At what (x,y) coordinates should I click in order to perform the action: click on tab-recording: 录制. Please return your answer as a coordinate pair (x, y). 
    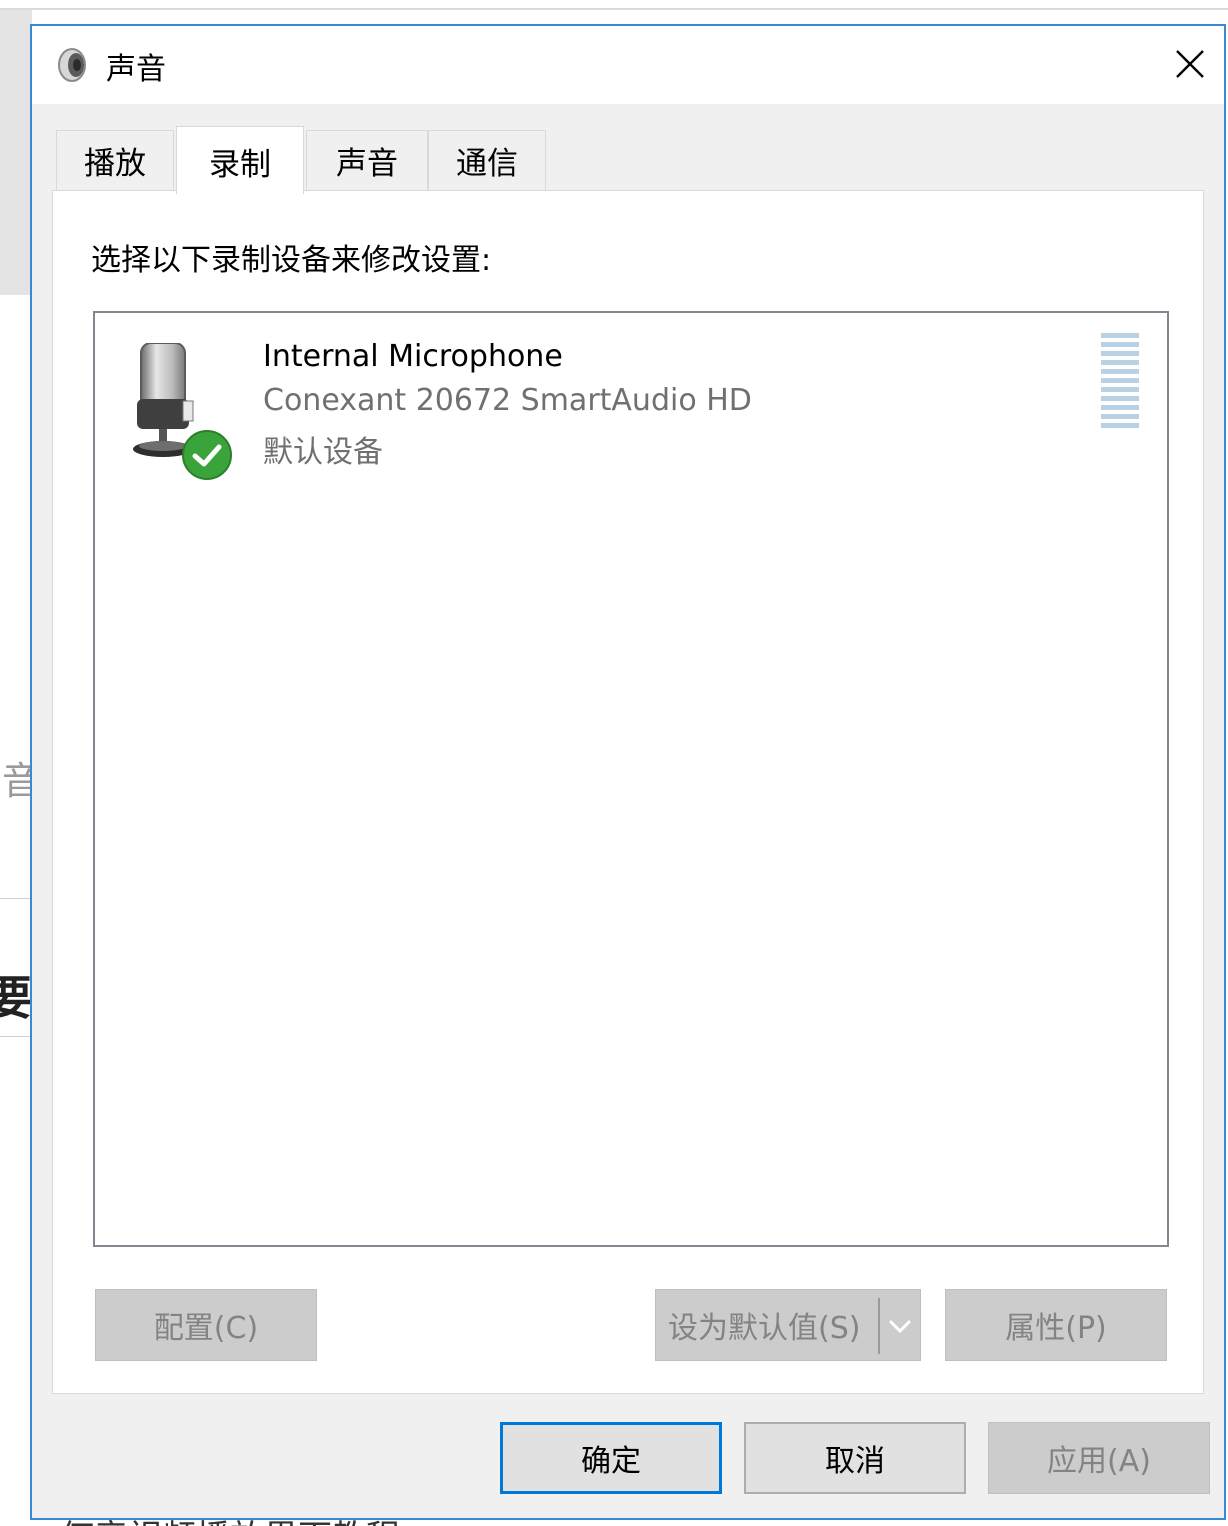
    Looking at the image, I should click on (240, 160).